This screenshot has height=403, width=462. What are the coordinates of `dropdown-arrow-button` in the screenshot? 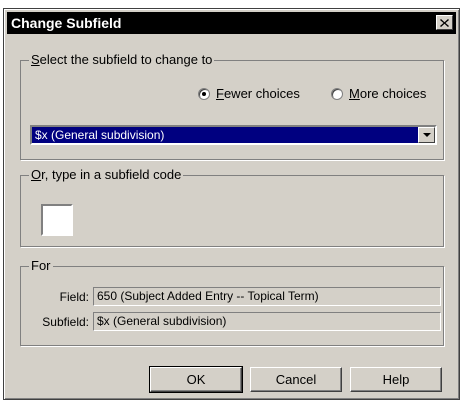 It's located at (426, 135).